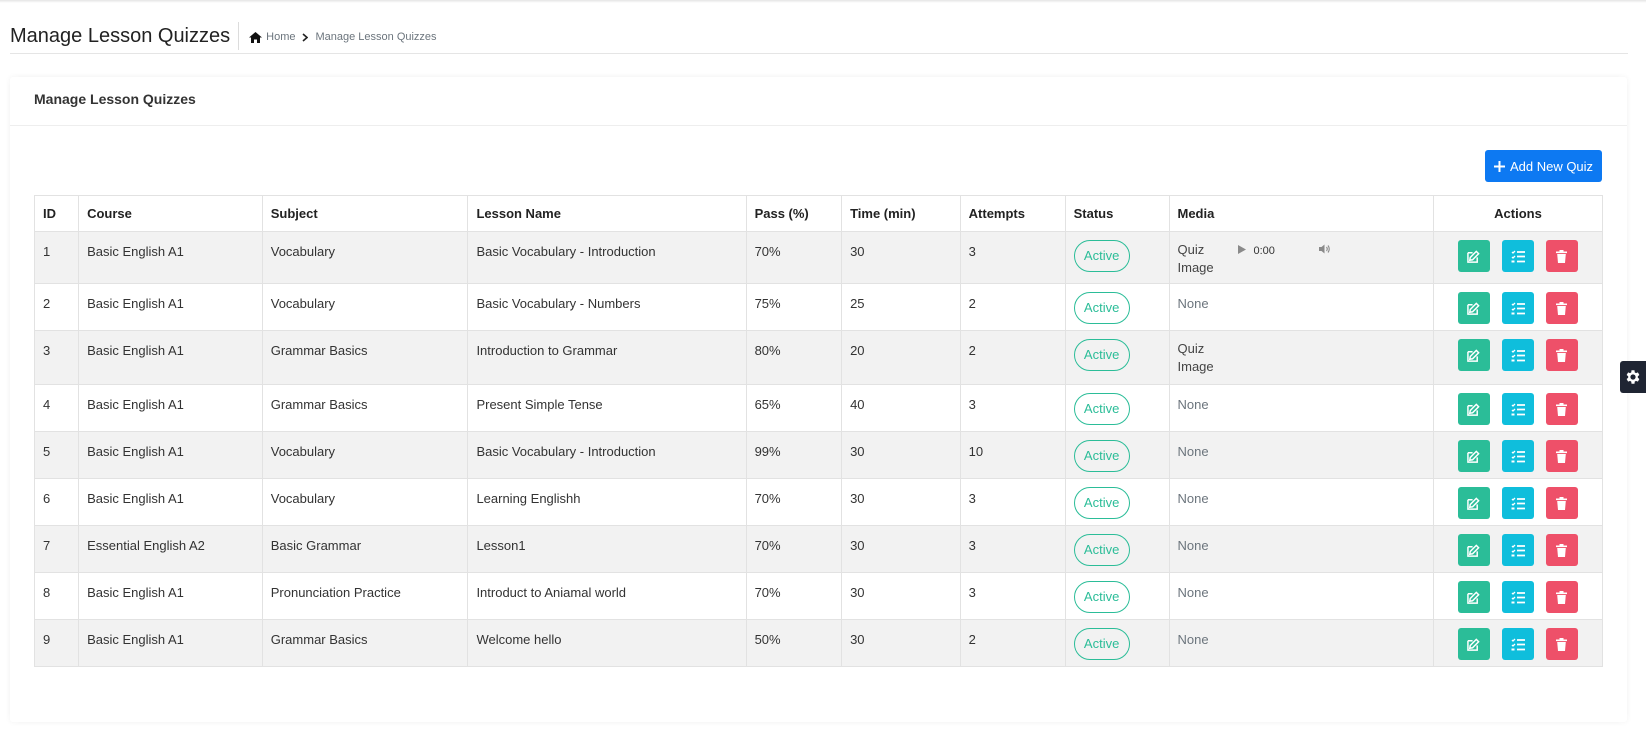 The image size is (1646, 745). Describe the element at coordinates (607, 357) in the screenshot. I see `cell-lesson-name: Introduction to Grammar` at that location.